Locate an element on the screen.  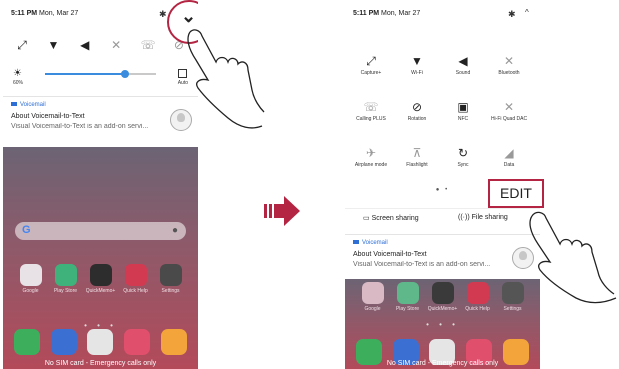
sharing-row: ▭ Screen sharing ((·)) File sharing is located at coordinates (442, 220).